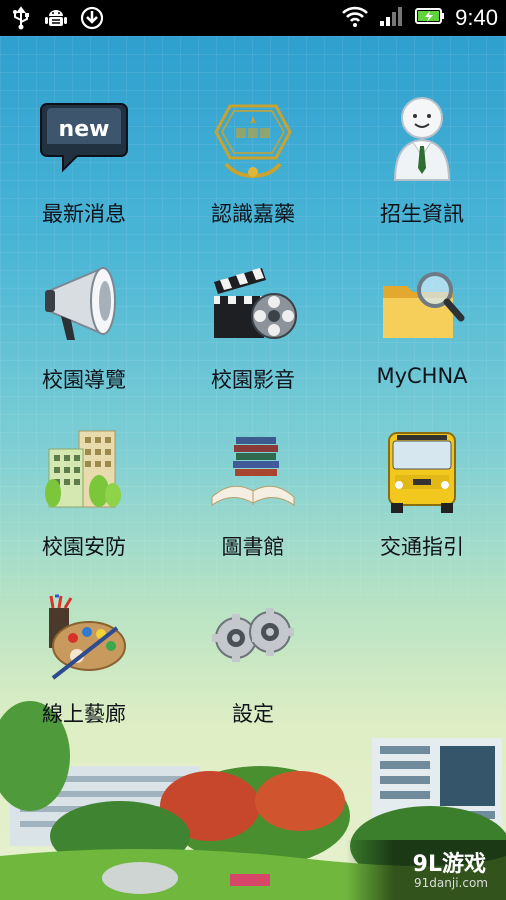  Describe the element at coordinates (392, 18) in the screenshot. I see `signal-icon` at that location.